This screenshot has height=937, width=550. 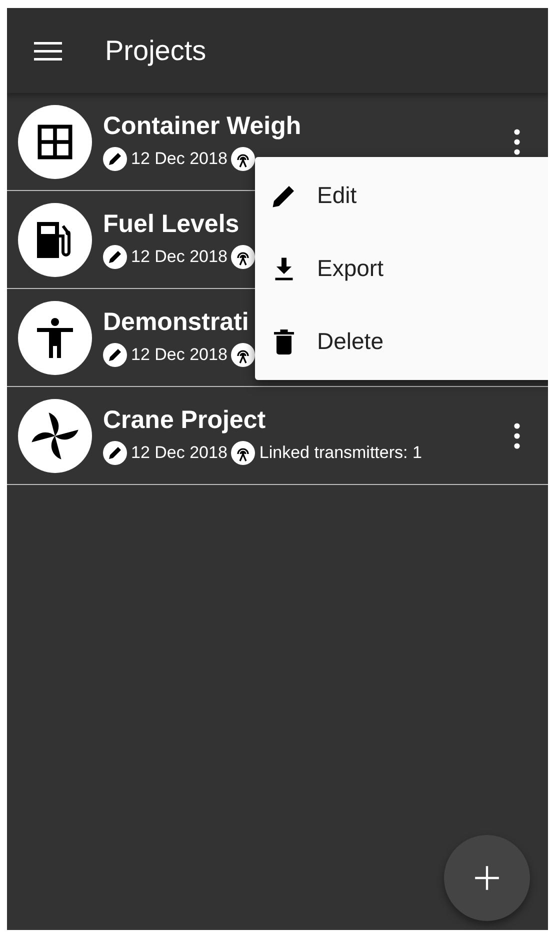 What do you see at coordinates (171, 224) in the screenshot?
I see `project-name: Fuel Levels` at bounding box center [171, 224].